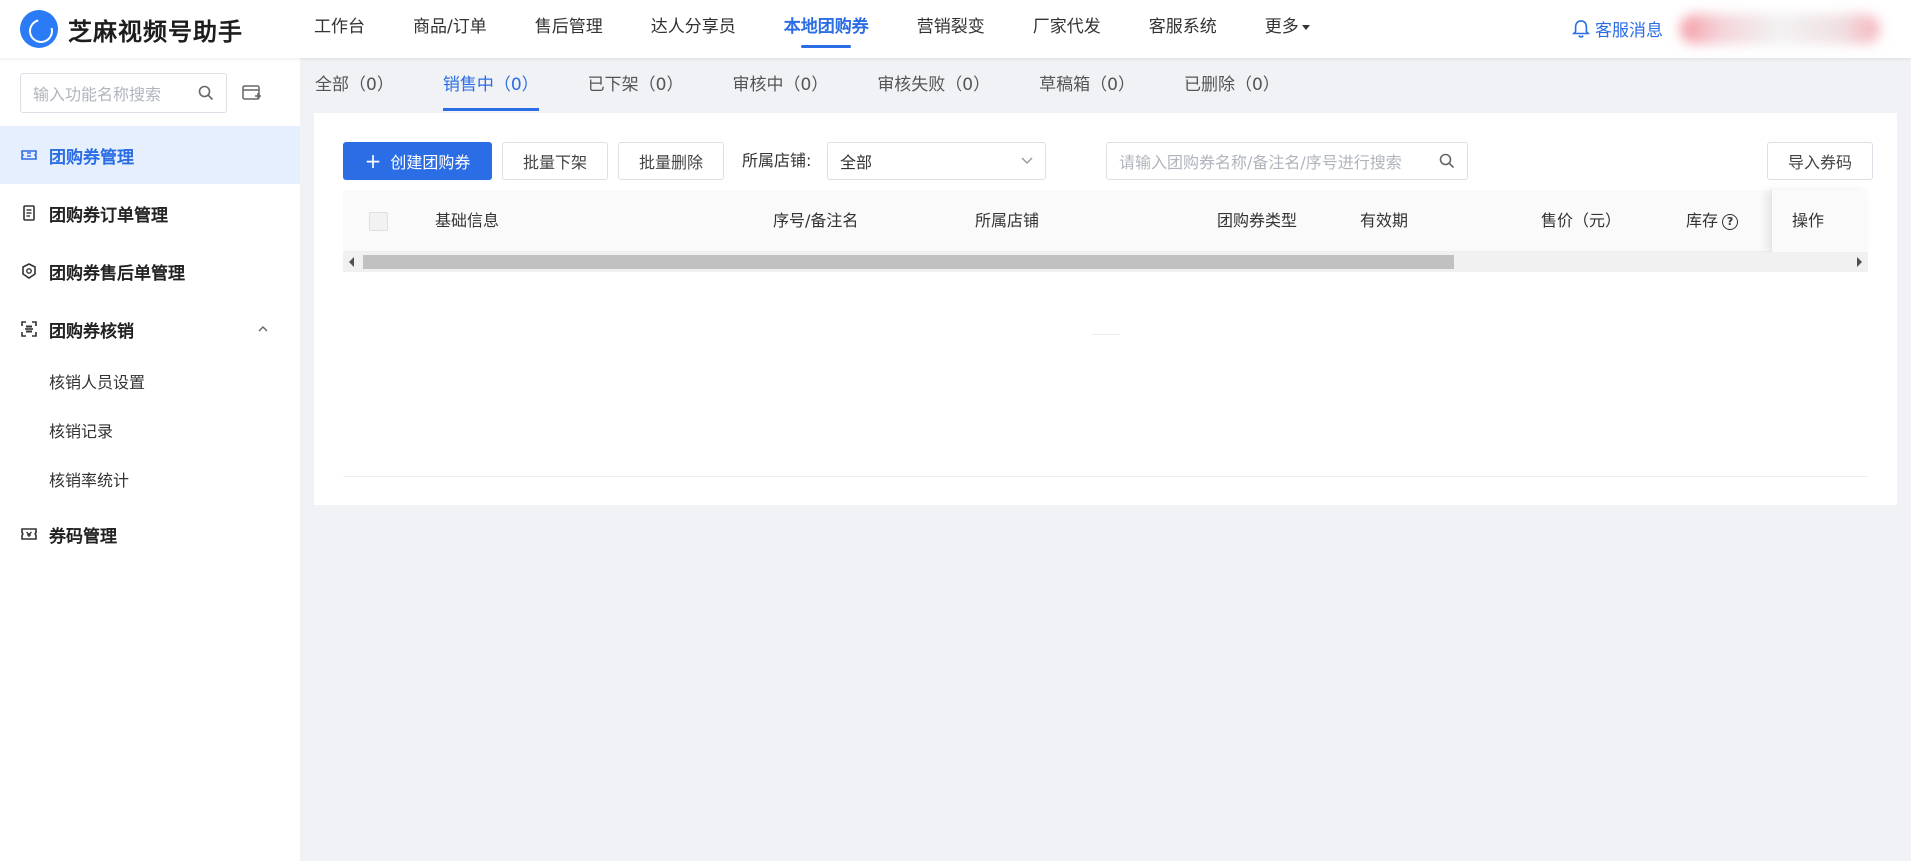  What do you see at coordinates (777, 160) in the screenshot?
I see `store-filter-label: 所属店铺:` at bounding box center [777, 160].